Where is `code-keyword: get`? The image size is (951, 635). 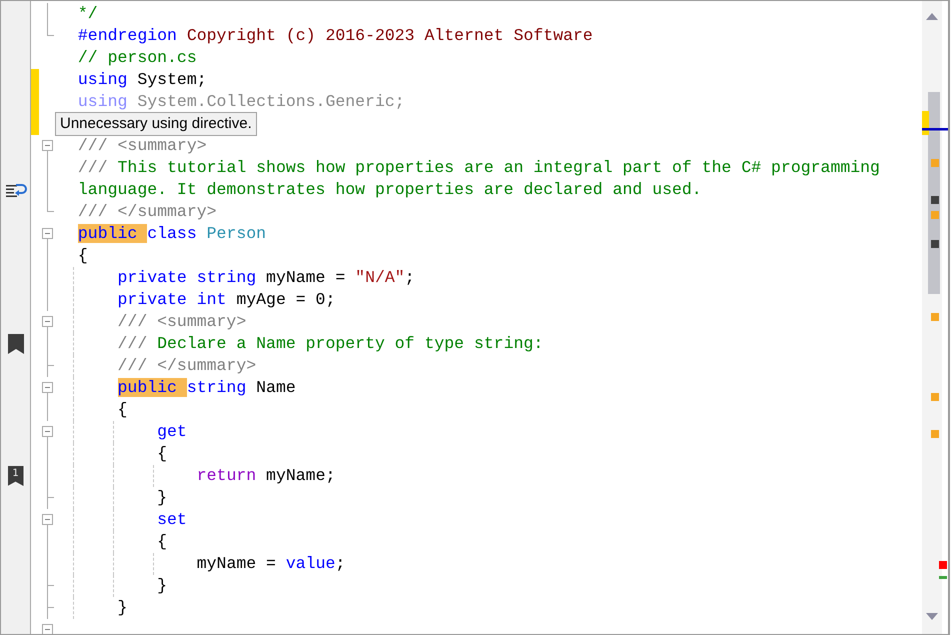 code-keyword: get is located at coordinates (172, 431).